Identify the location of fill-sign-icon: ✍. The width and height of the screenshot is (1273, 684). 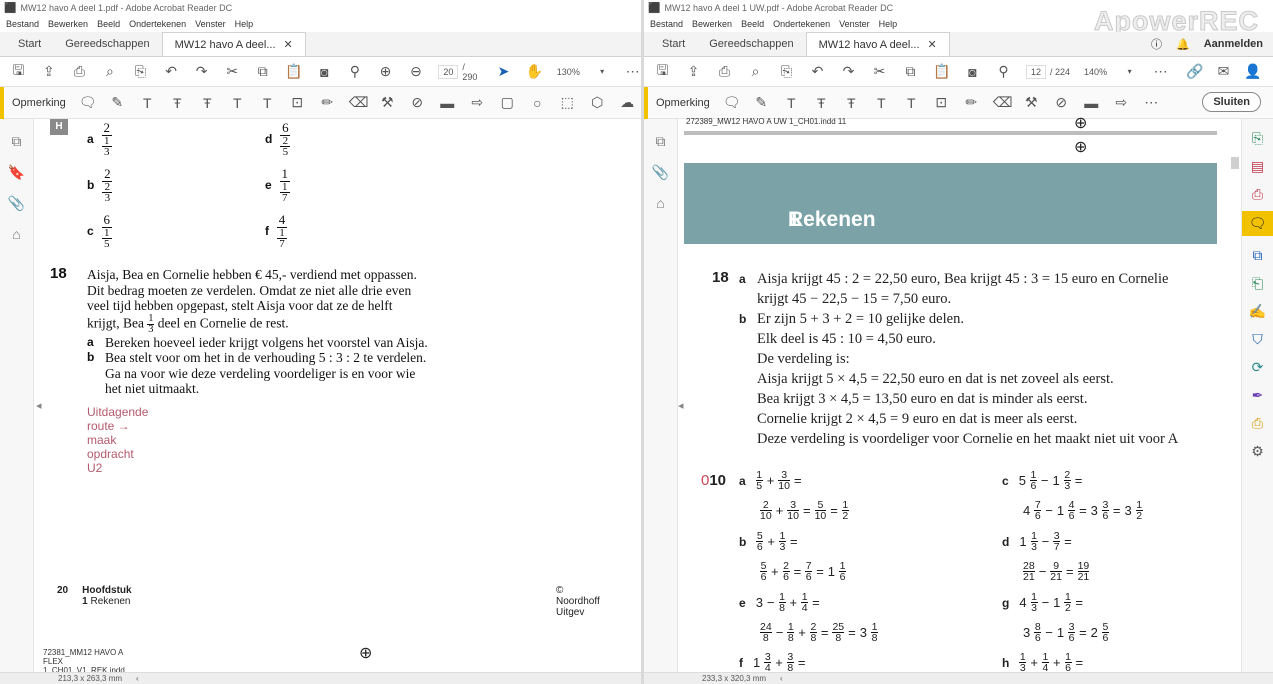
(1257, 311).